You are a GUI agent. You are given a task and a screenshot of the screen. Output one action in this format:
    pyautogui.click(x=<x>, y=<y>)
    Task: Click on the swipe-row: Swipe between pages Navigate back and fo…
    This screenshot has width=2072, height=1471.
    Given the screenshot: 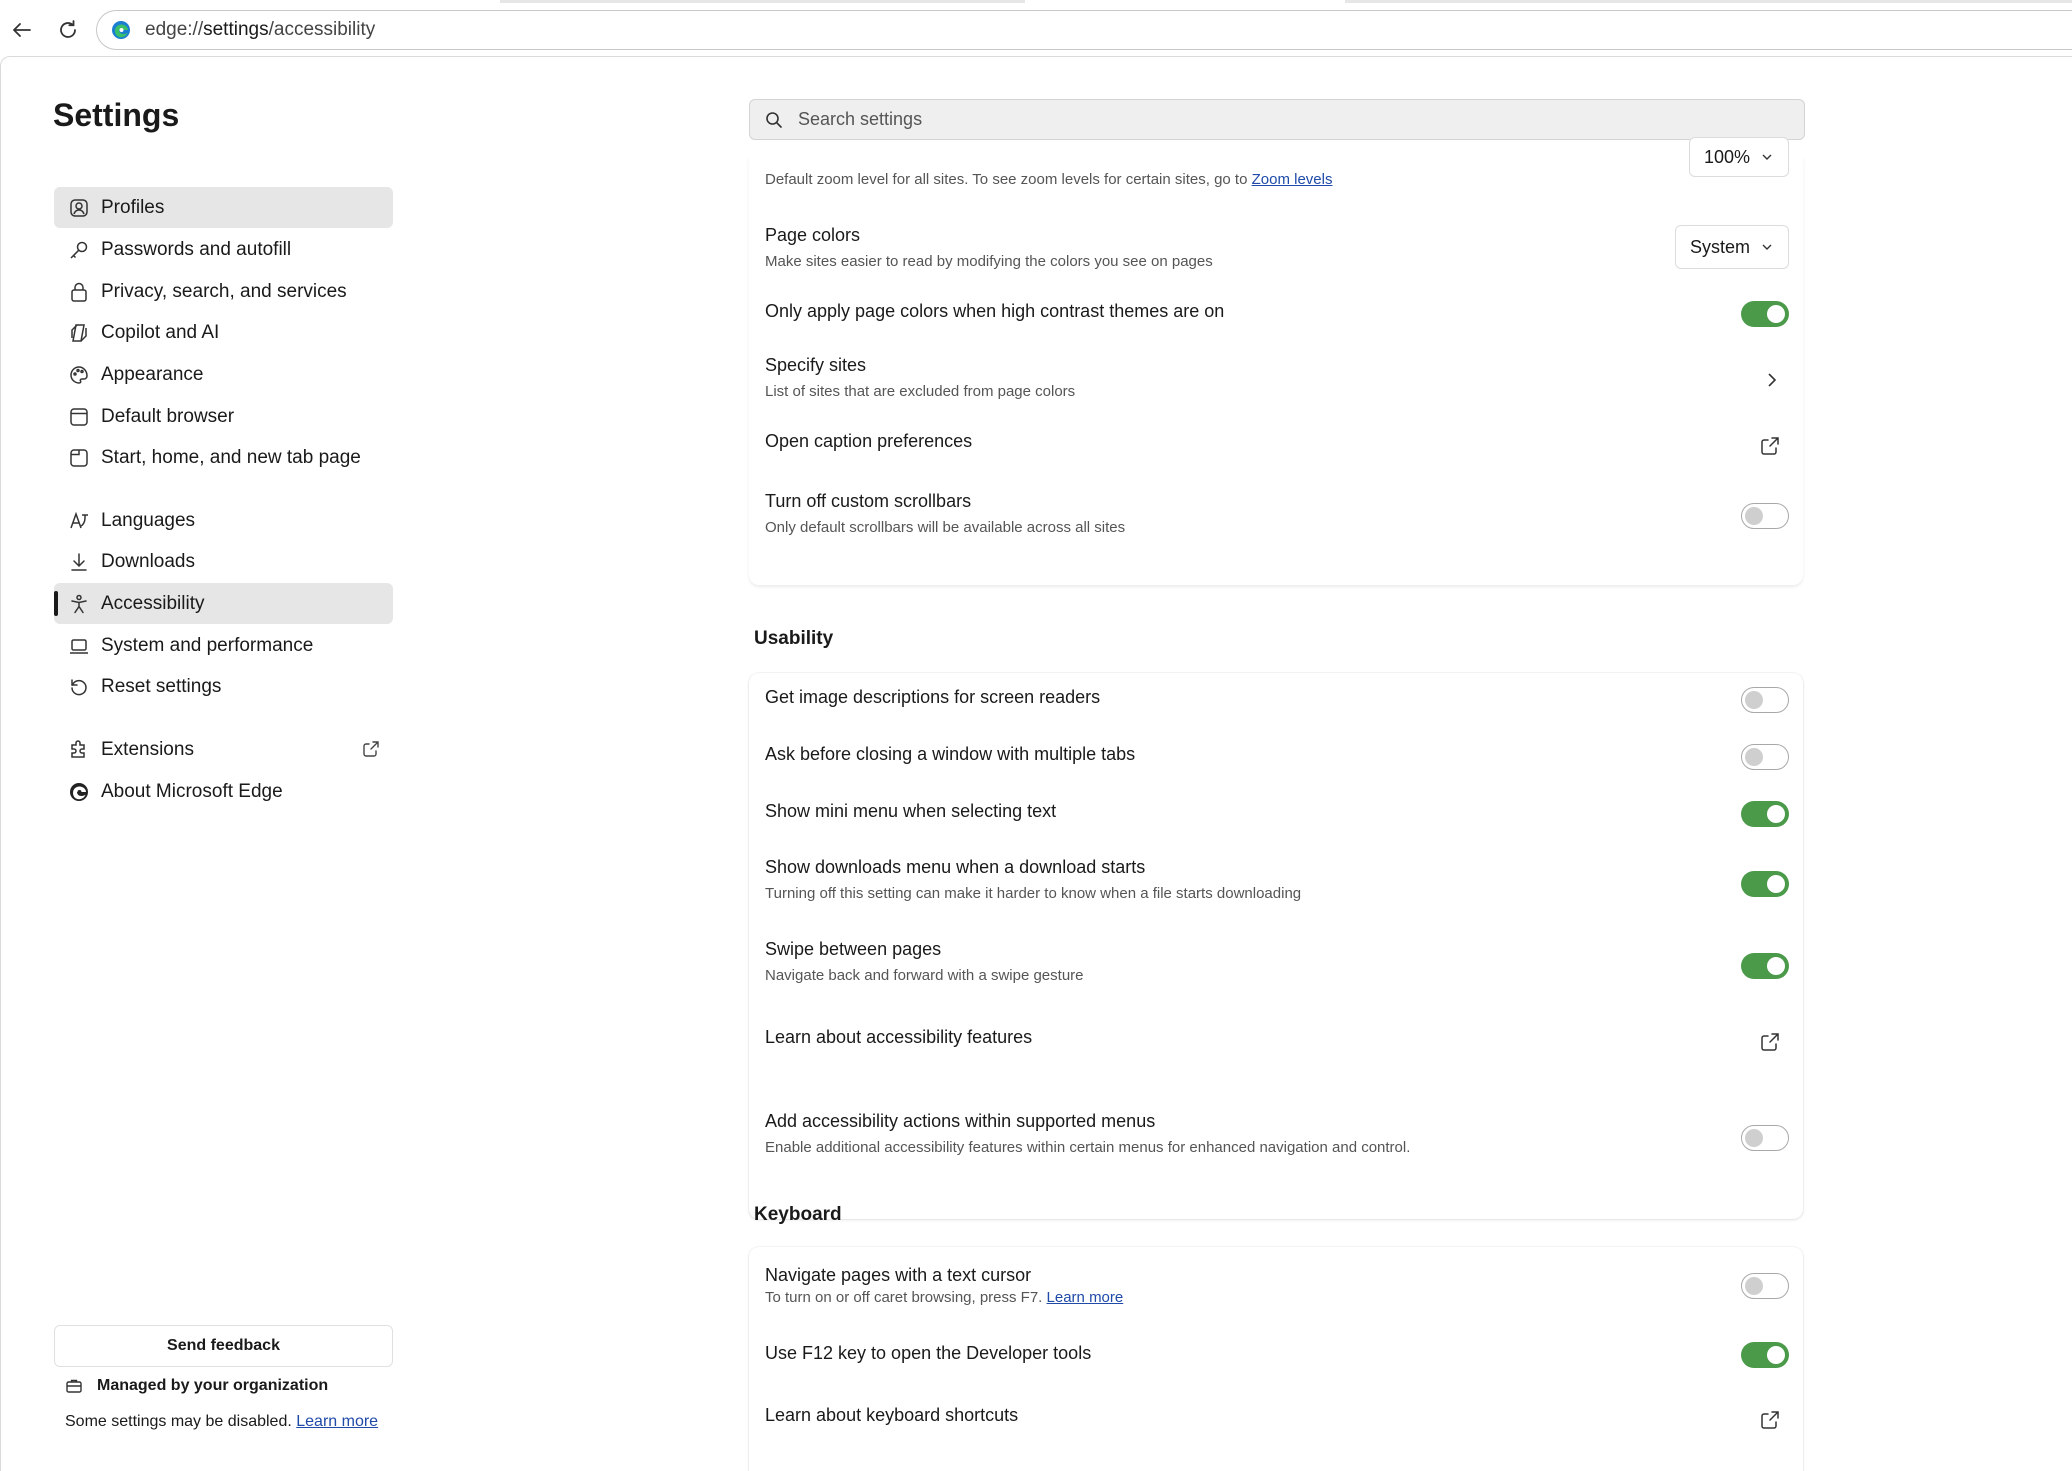 What is the action you would take?
    pyautogui.click(x=1276, y=962)
    